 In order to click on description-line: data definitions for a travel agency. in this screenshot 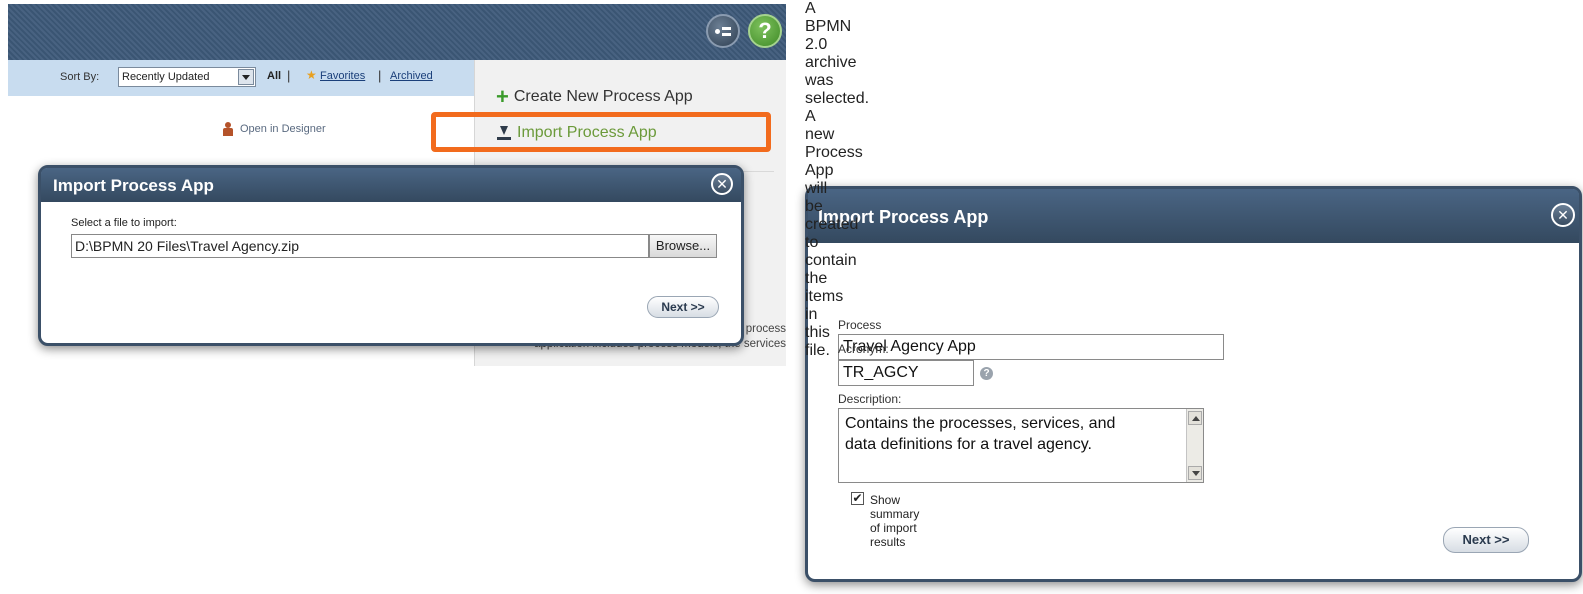, I will do `click(968, 444)`.